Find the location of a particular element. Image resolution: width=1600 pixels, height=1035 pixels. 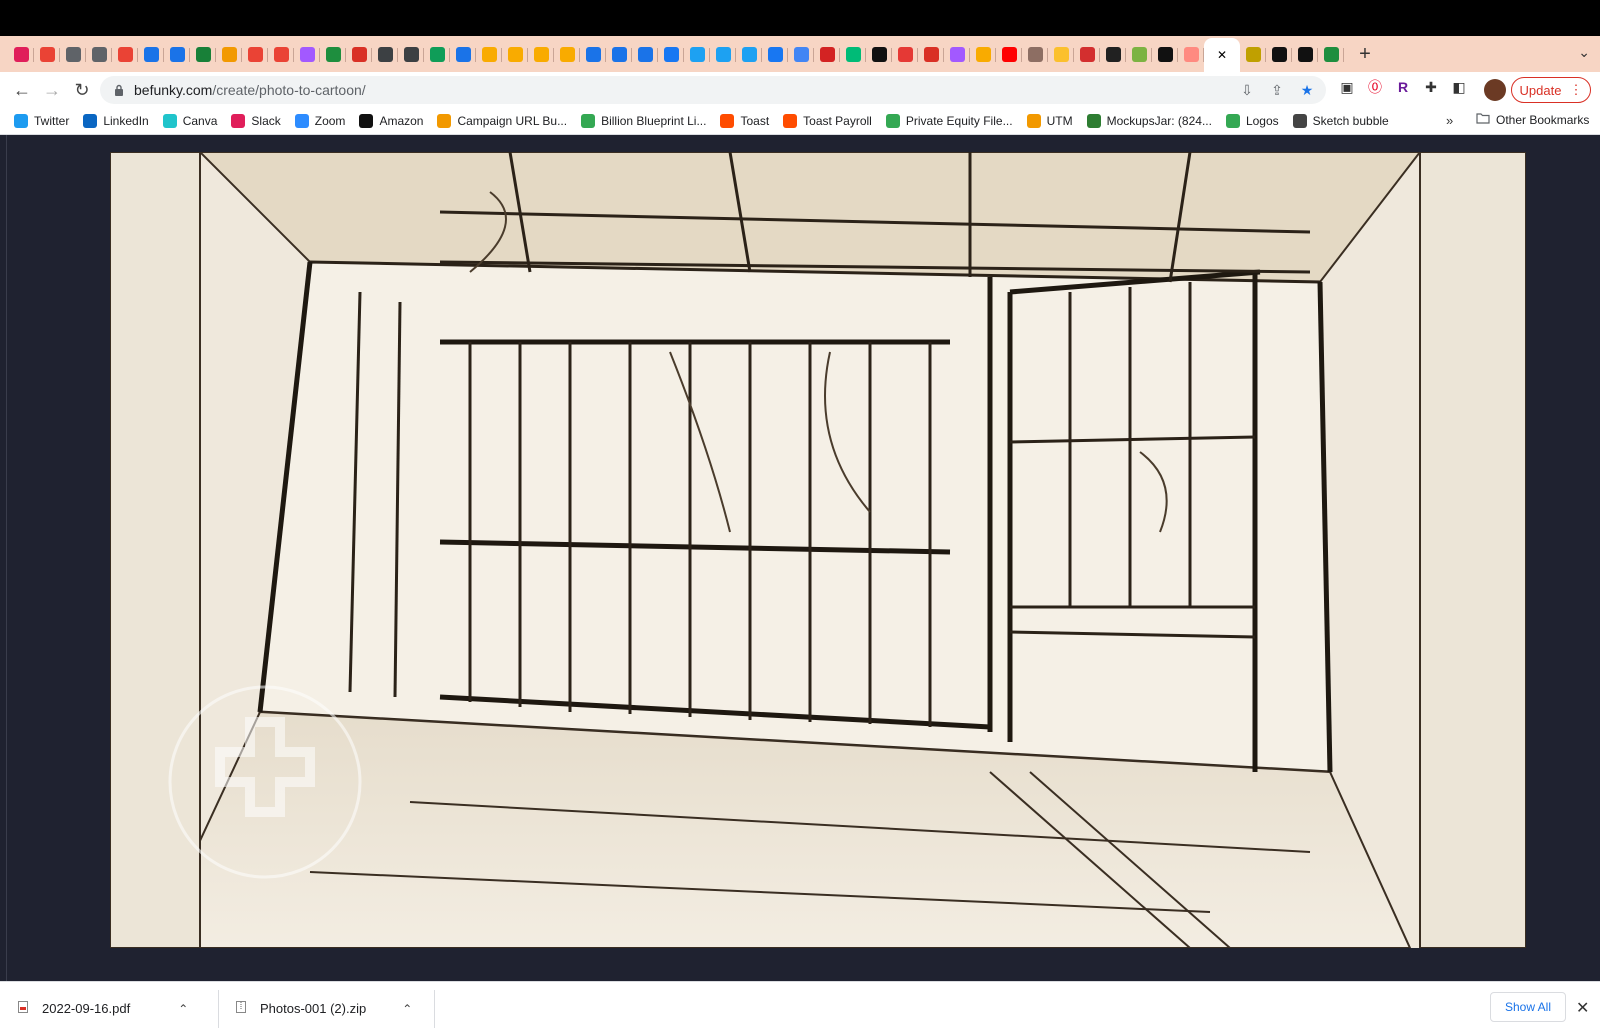

tab-search-chevron-icon: ⌄ is located at coordinates (1584, 52).